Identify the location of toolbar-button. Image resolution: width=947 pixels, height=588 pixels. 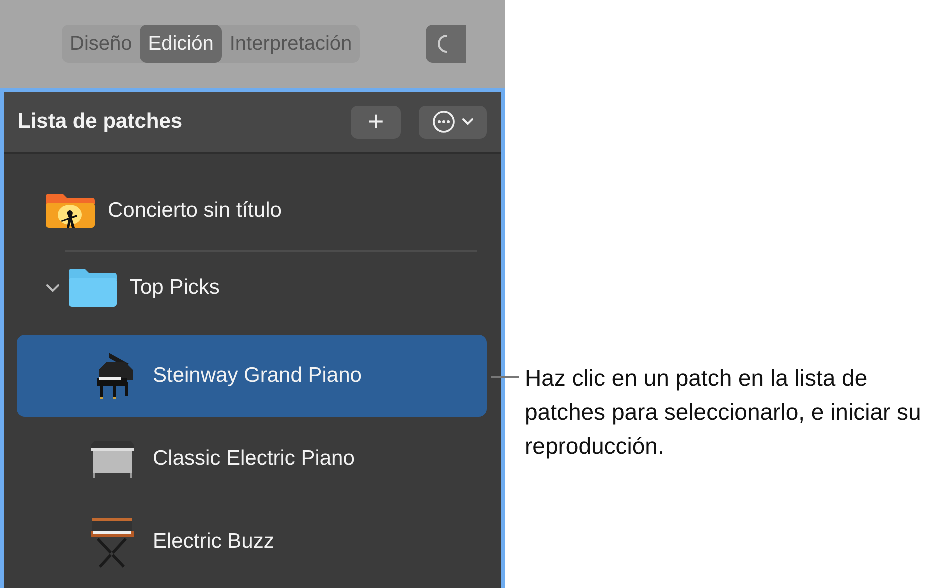
(446, 44).